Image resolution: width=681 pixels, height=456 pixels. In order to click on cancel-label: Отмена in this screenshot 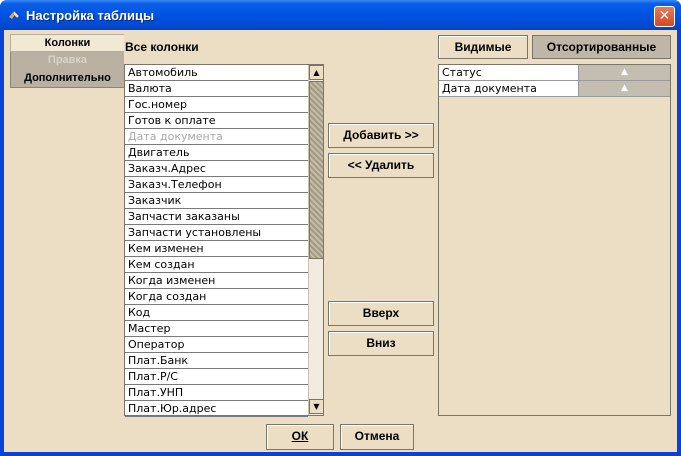, I will do `click(377, 436)`.